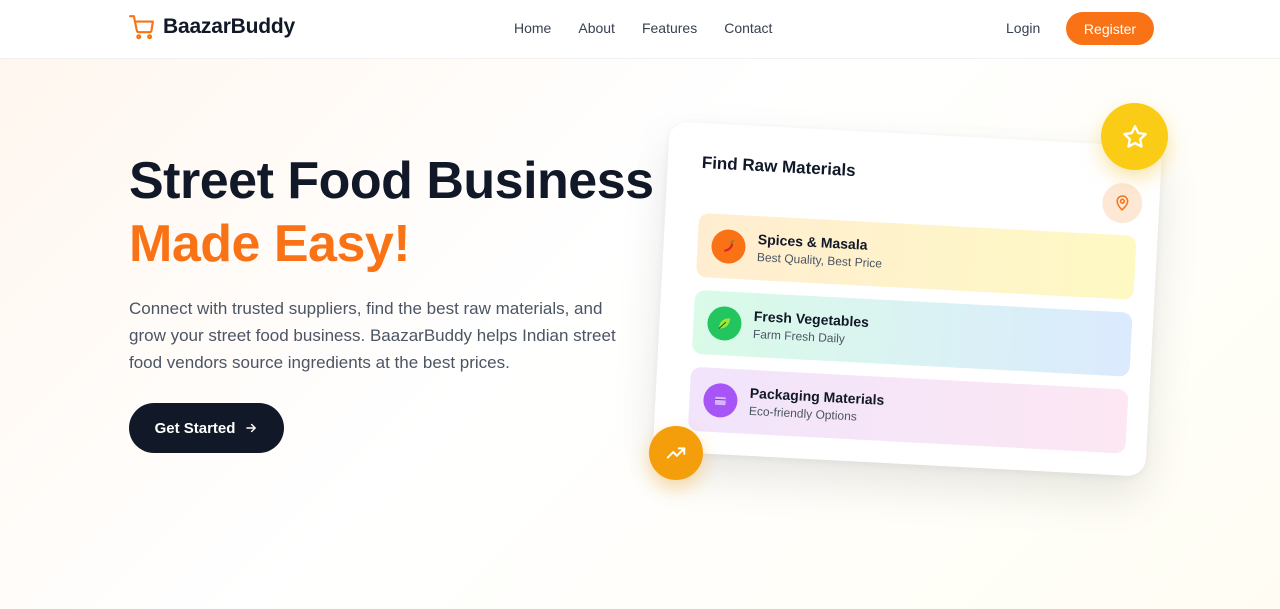 Image resolution: width=1280 pixels, height=609 pixels. What do you see at coordinates (748, 28) in the screenshot?
I see `nav-link-contact: Contact` at bounding box center [748, 28].